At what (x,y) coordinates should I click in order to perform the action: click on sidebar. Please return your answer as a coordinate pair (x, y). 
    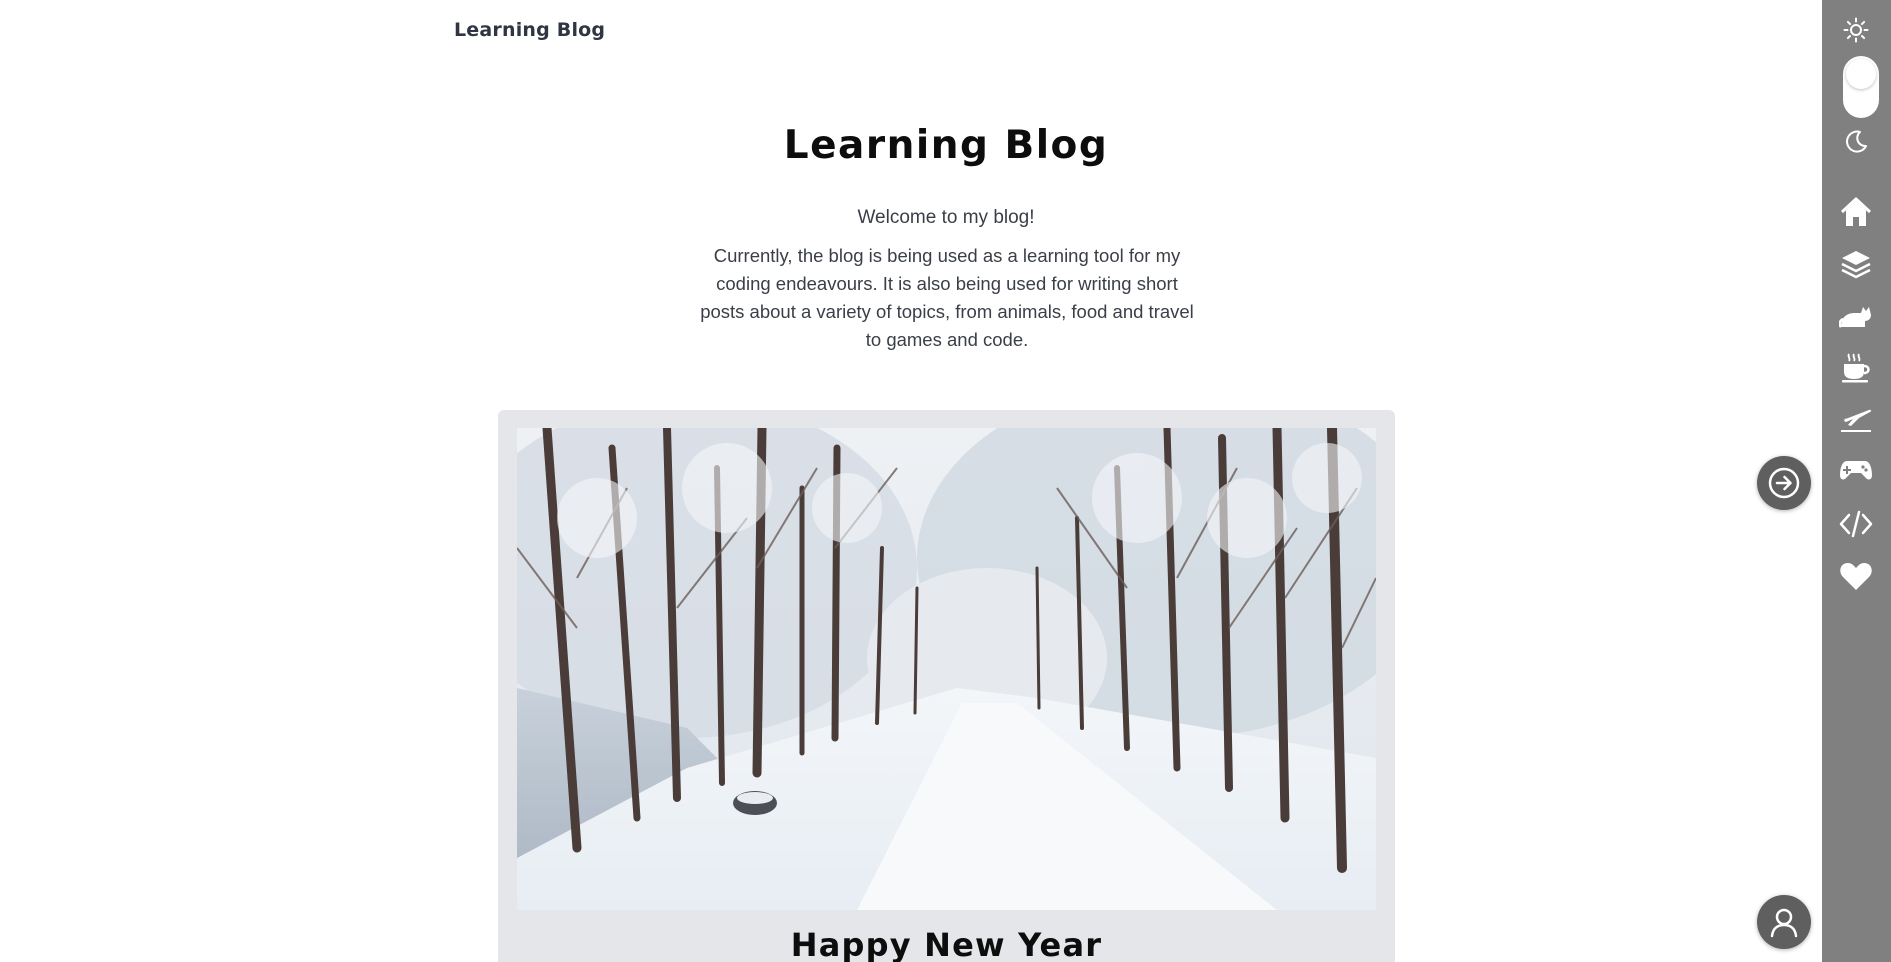
    Looking at the image, I should click on (1856, 481).